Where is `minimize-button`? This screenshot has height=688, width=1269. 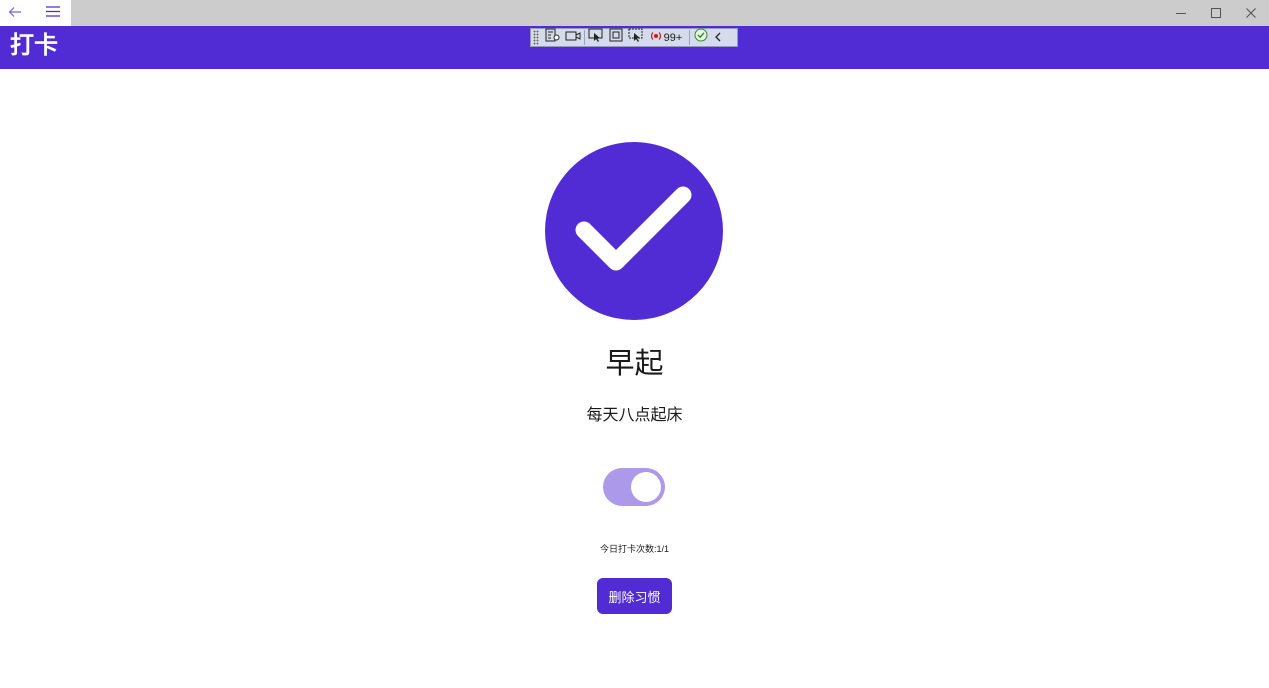 minimize-button is located at coordinates (1181, 13).